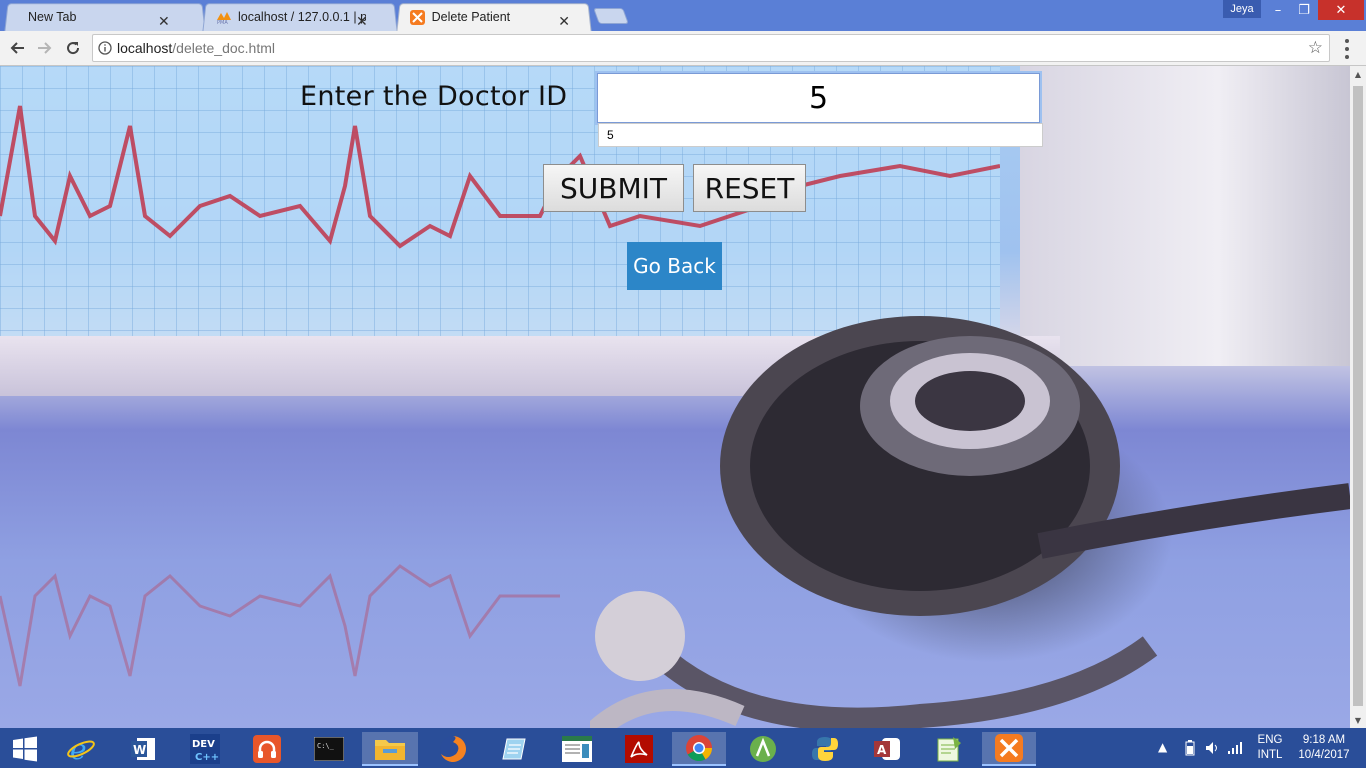  I want to click on clock-date: 10/4/2017, so click(1324, 755).